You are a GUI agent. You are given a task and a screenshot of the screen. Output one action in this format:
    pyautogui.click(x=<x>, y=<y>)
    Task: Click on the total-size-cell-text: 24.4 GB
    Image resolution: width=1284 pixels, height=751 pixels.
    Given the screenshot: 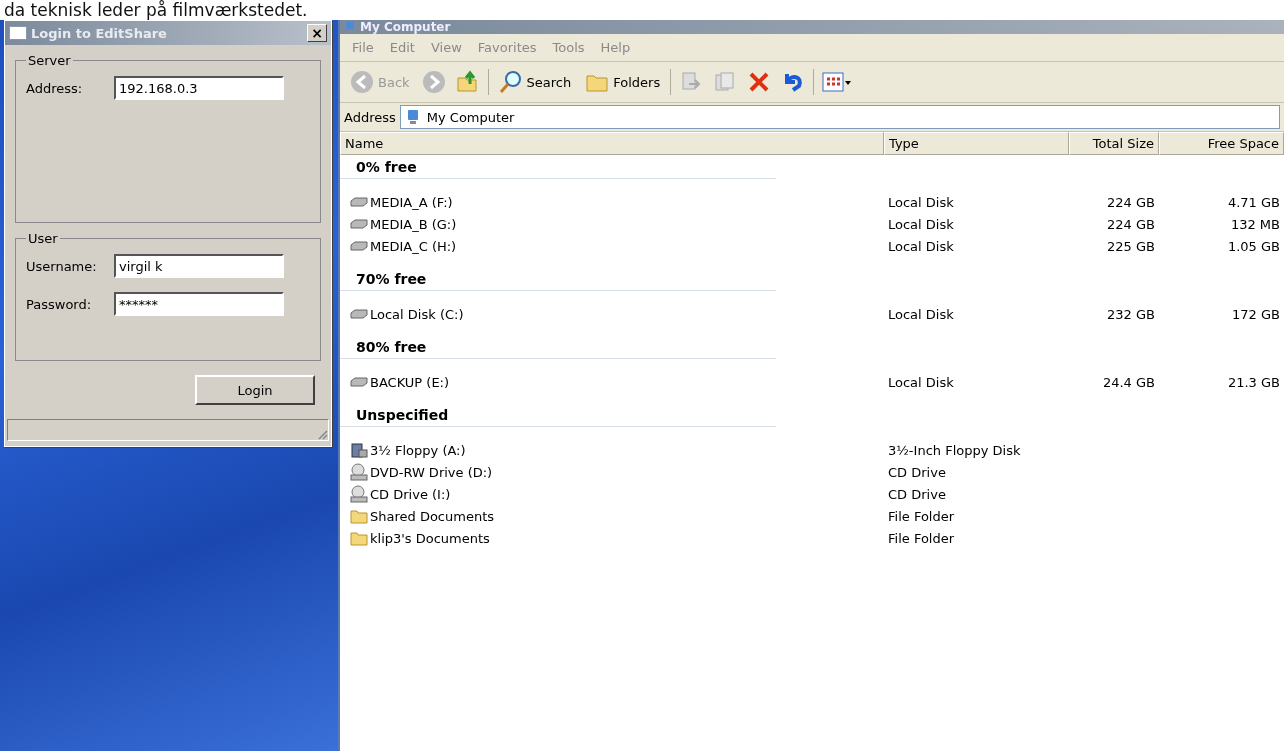 What is the action you would take?
    pyautogui.click(x=1128, y=382)
    